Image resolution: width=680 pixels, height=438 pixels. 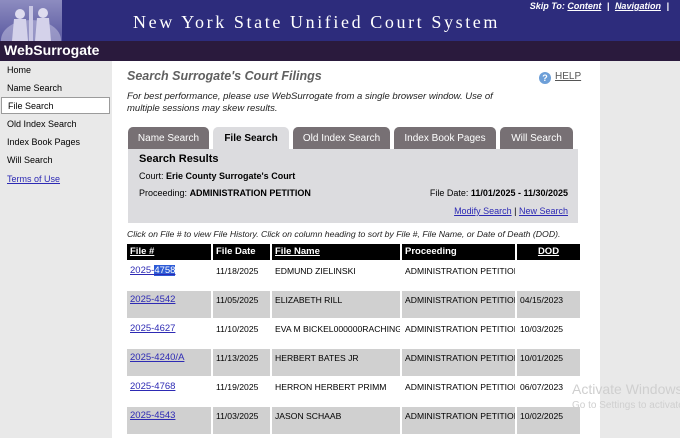 What do you see at coordinates (142, 270) in the screenshot?
I see `file-number-text: 2025-` at bounding box center [142, 270].